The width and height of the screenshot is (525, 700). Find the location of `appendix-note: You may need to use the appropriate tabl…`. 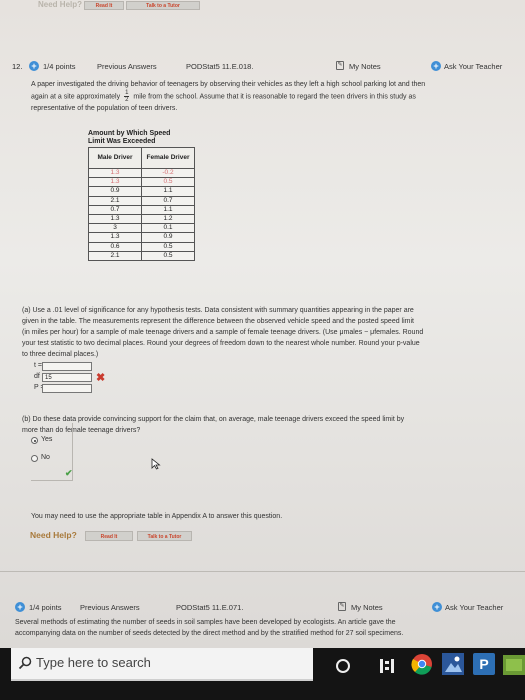

appendix-note: You may need to use the appropriate tabl… is located at coordinates (157, 516).